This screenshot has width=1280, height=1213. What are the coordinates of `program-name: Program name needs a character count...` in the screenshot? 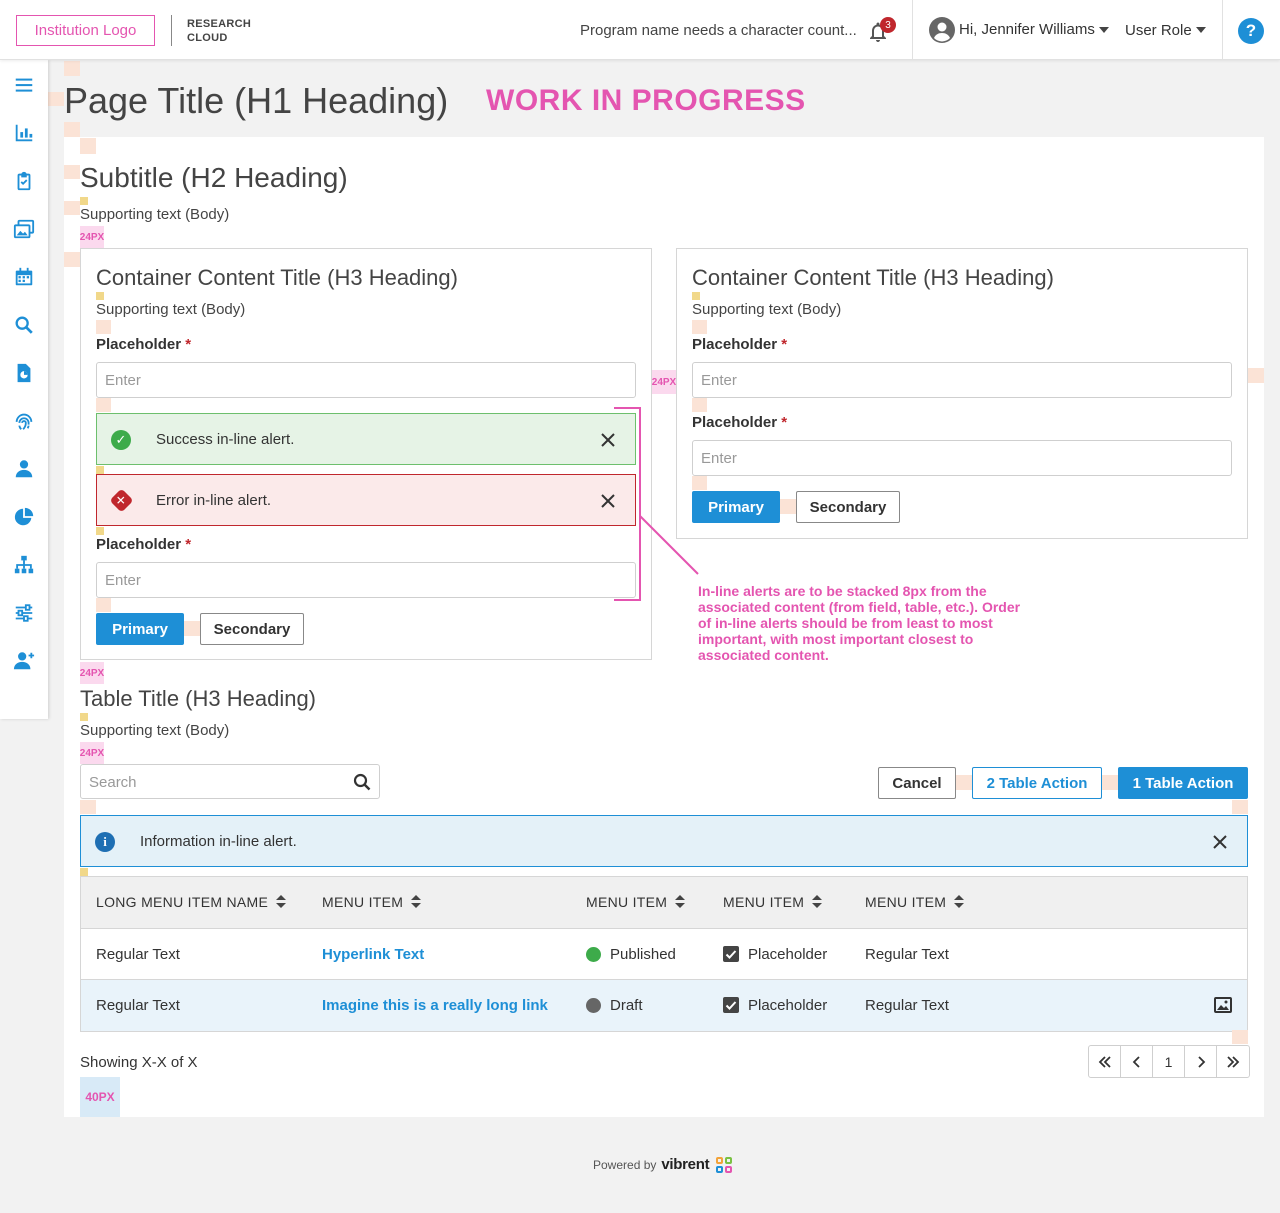 It's located at (718, 30).